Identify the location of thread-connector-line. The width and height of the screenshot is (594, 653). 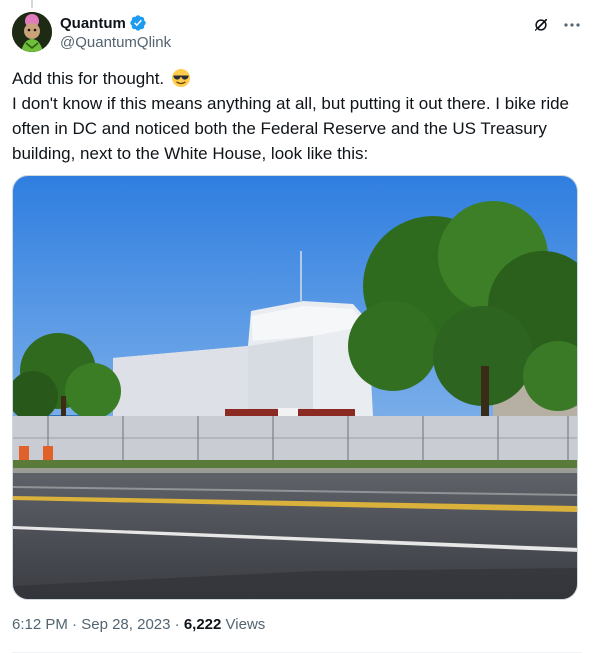
(32, 4).